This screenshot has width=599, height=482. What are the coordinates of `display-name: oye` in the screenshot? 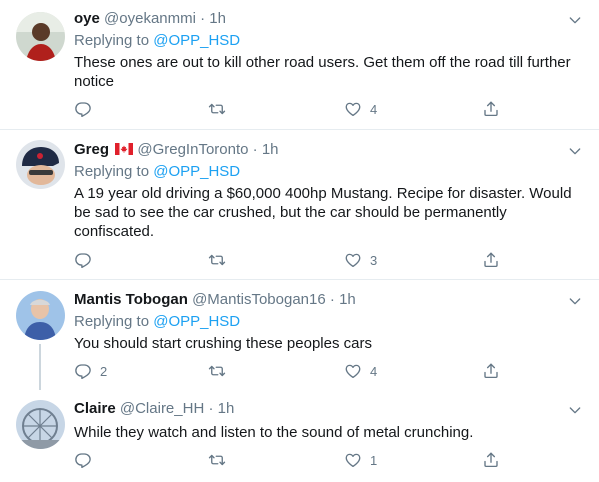 It's located at (87, 18).